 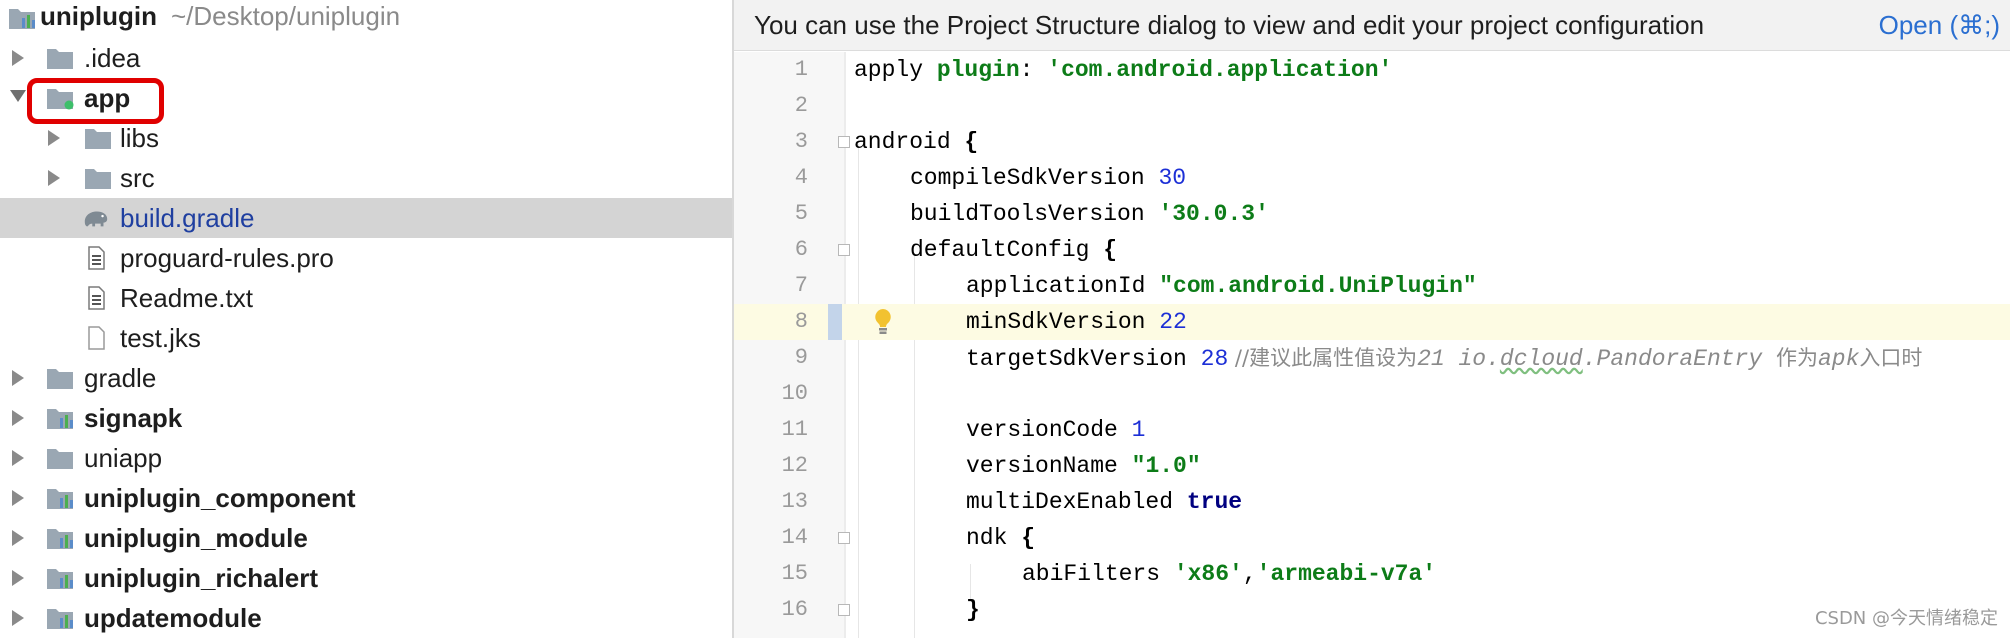 I want to click on line-number: 15, so click(x=794, y=573).